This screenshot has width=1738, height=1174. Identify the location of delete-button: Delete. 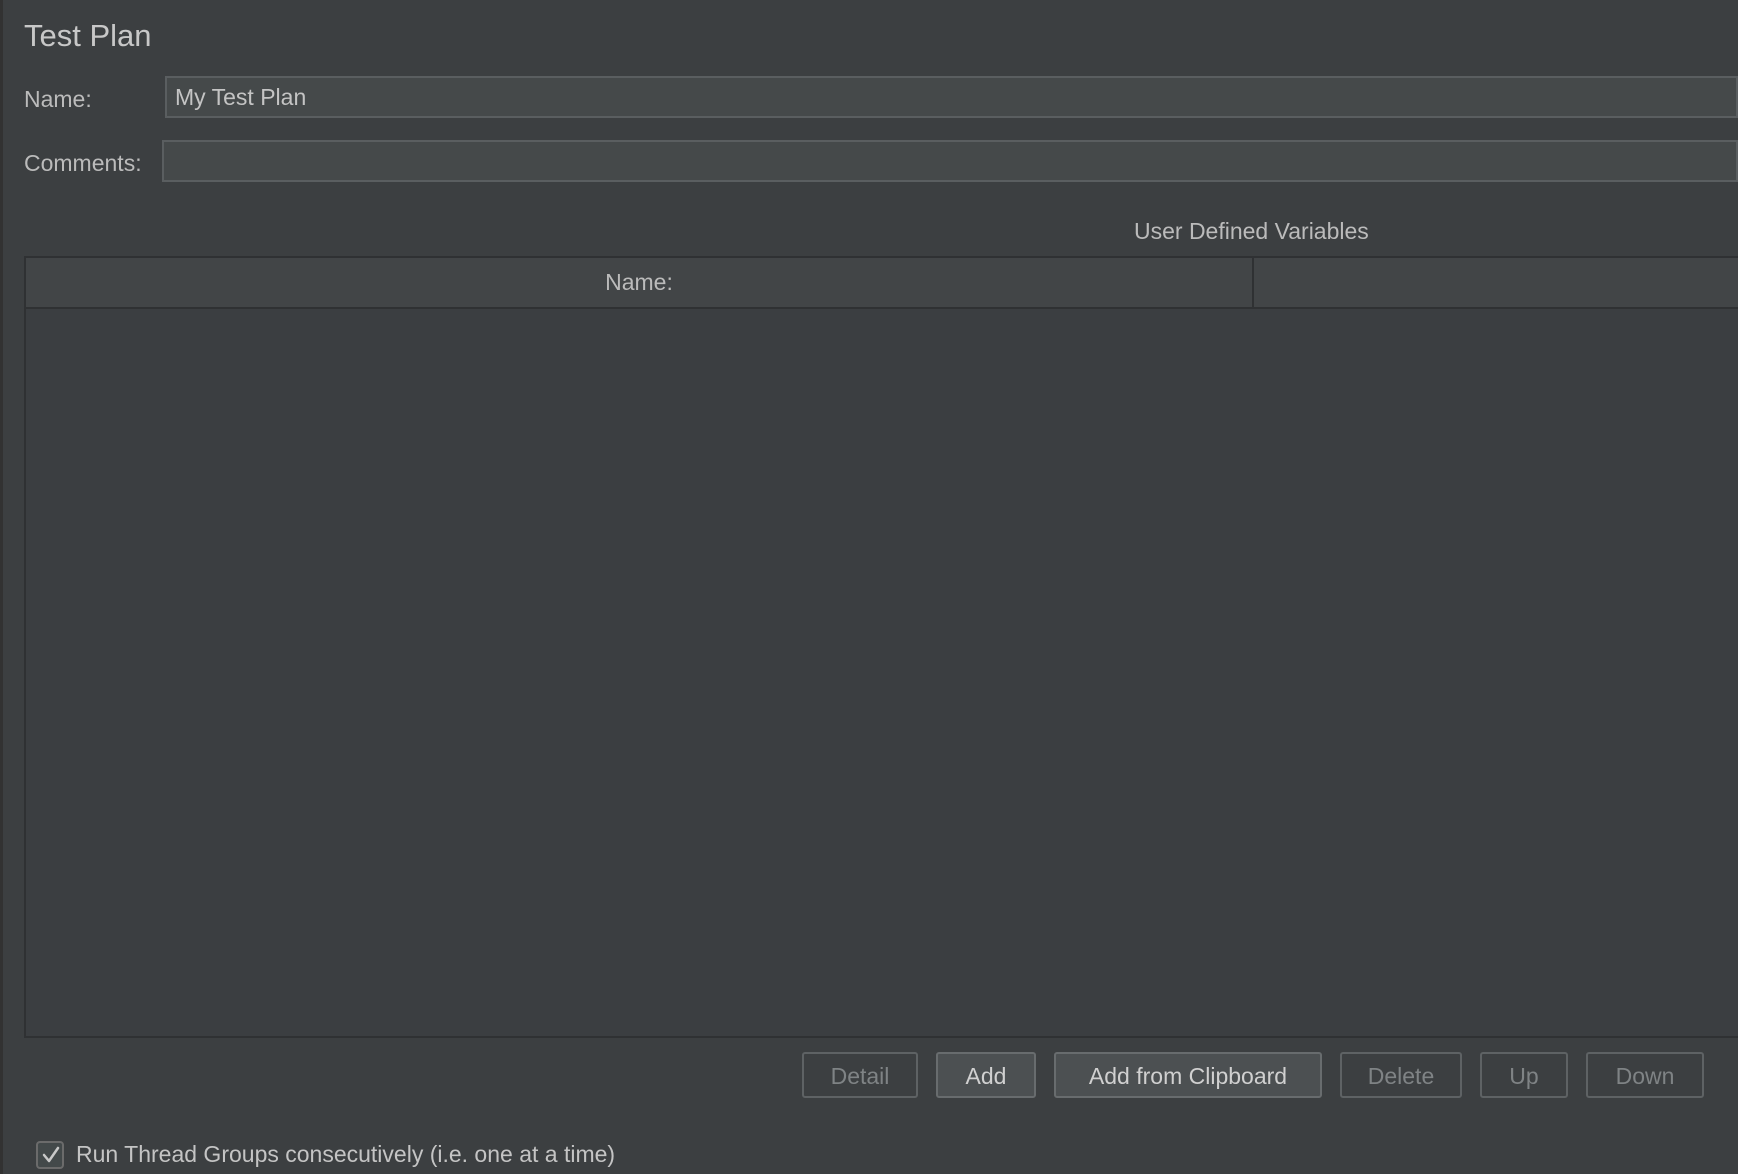
(1401, 1075).